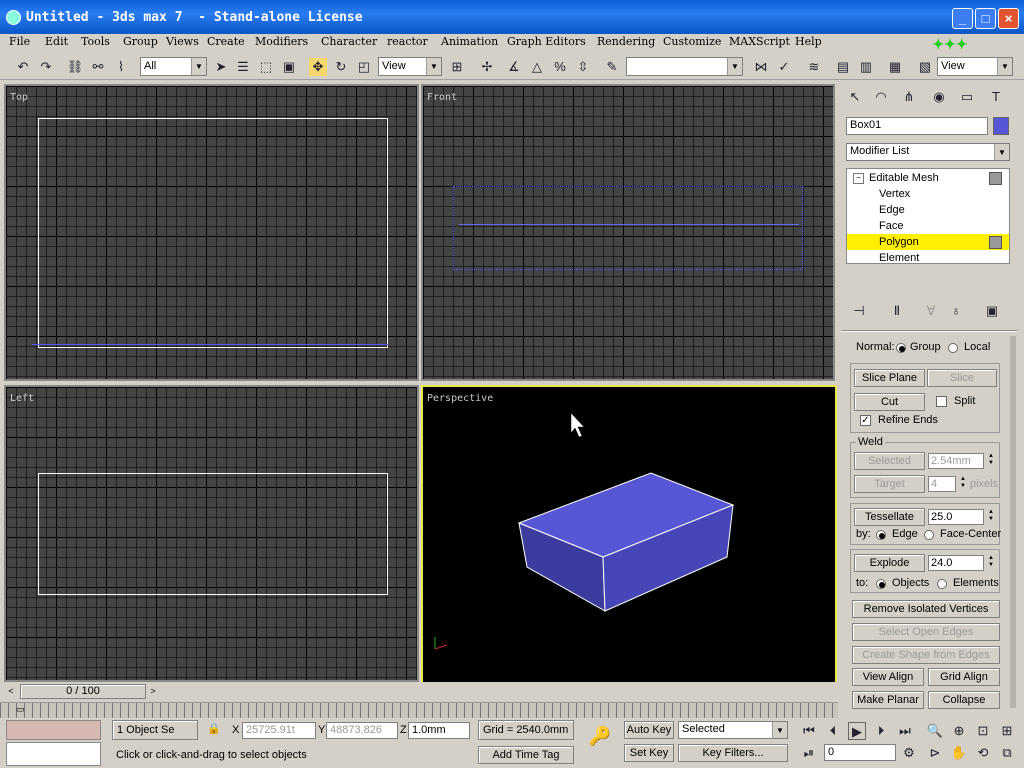  I want to click on maxscript-listener-mini, so click(53, 730).